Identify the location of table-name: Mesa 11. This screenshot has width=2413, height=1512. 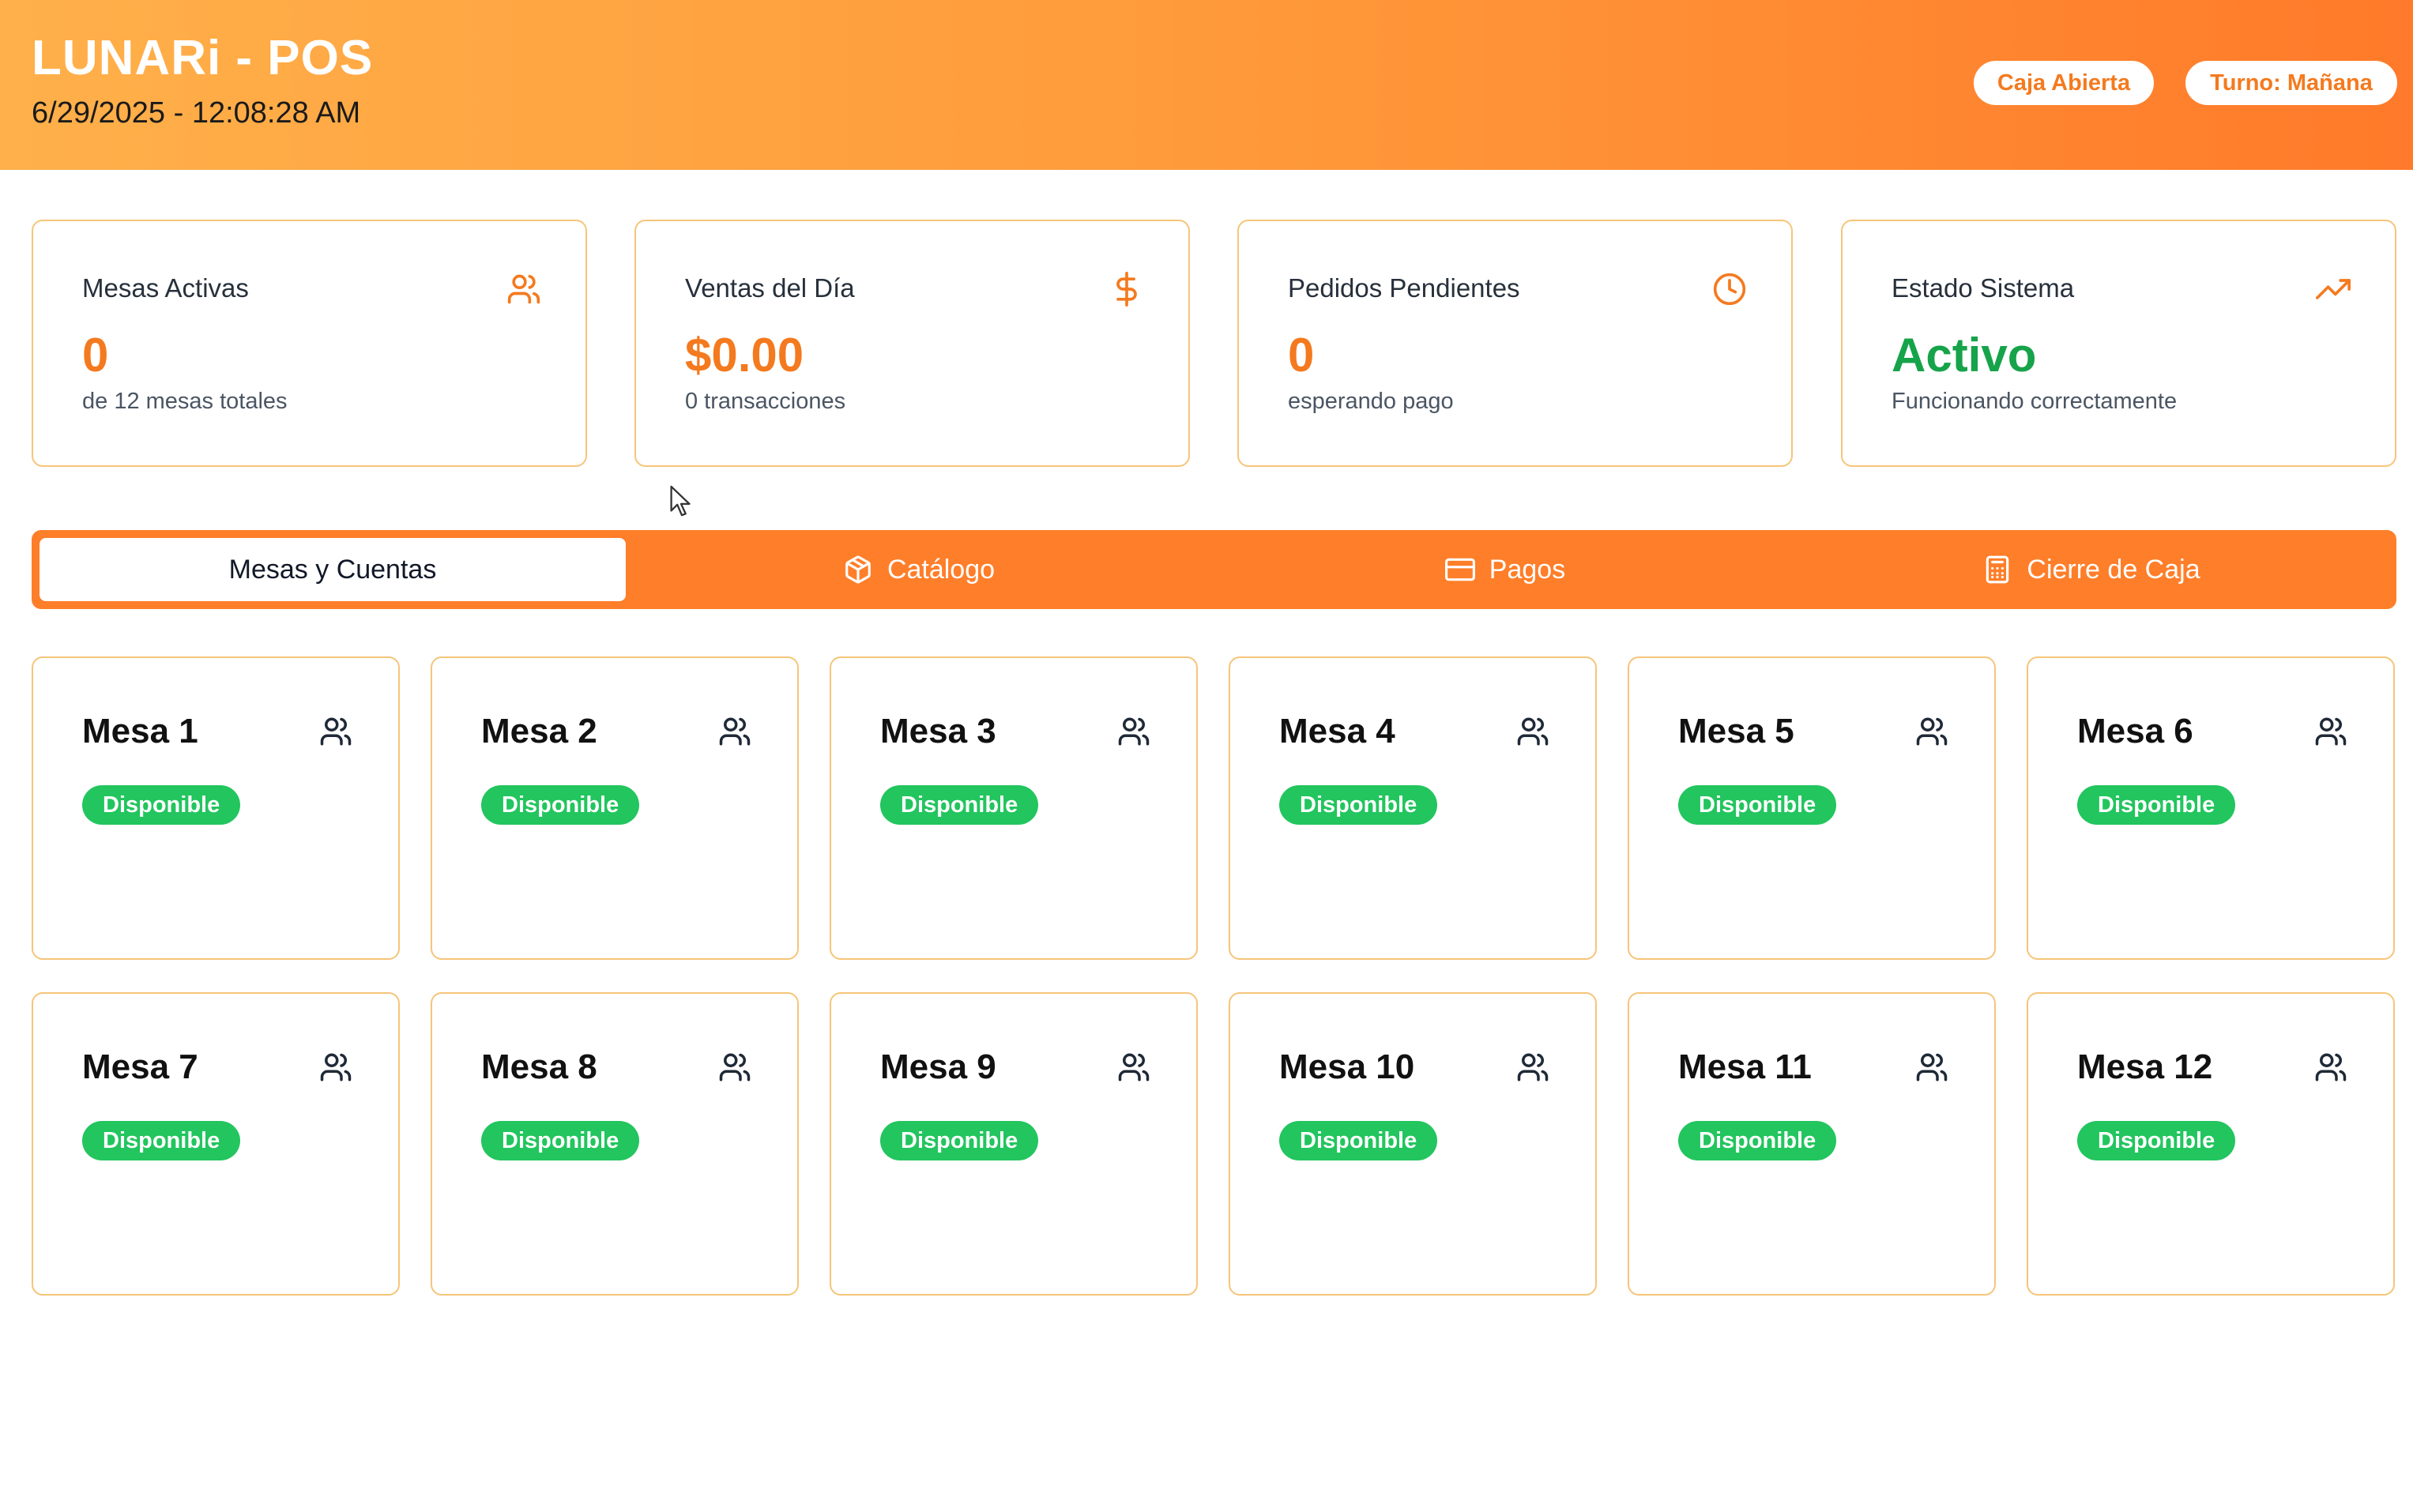
(1745, 1066).